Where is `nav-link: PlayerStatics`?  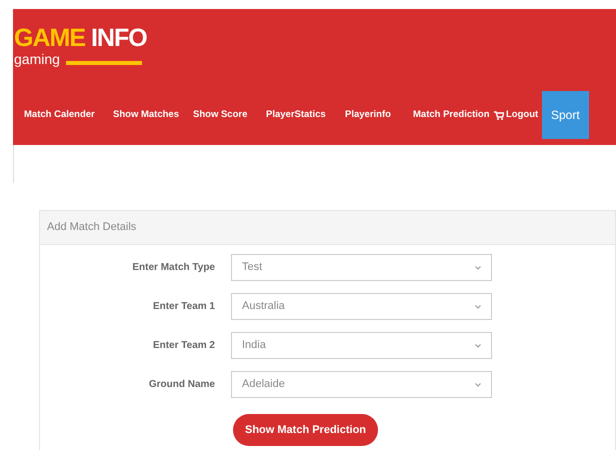
nav-link: PlayerStatics is located at coordinates (294, 115).